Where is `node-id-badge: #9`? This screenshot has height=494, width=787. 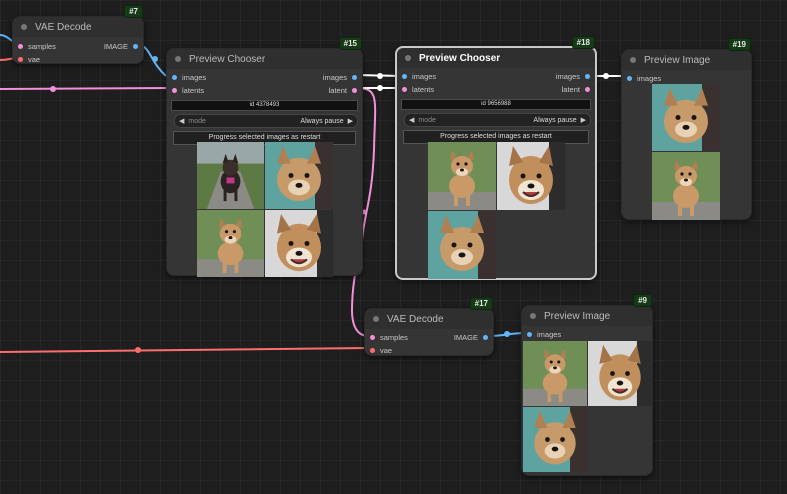
node-id-badge: #9 is located at coordinates (642, 300).